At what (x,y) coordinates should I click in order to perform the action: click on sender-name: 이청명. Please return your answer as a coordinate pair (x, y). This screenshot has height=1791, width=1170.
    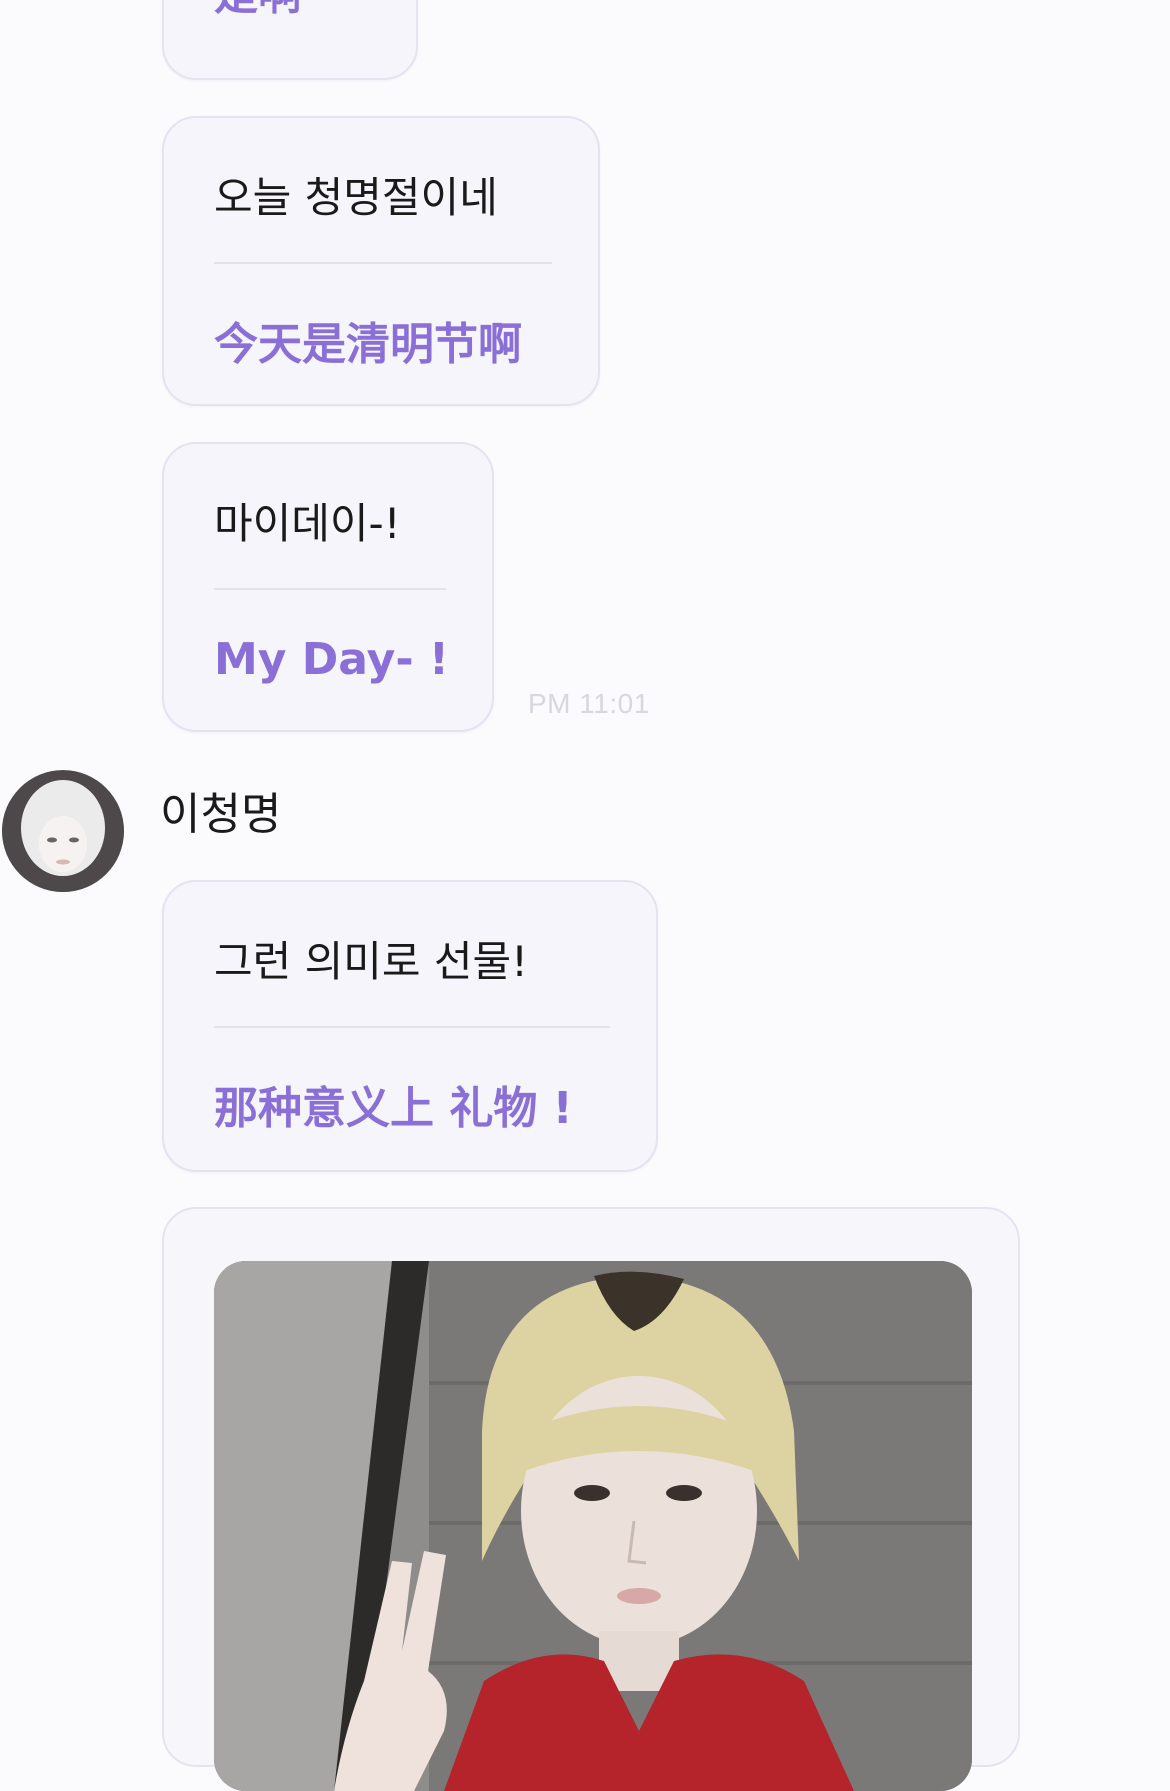
    Looking at the image, I should click on (220, 810).